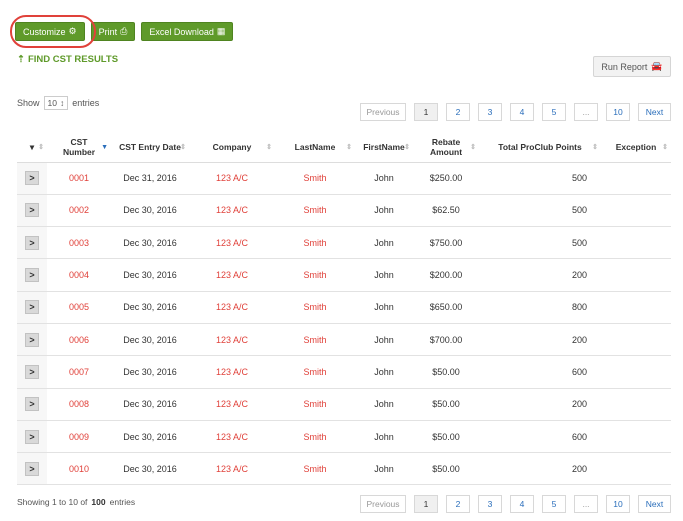  What do you see at coordinates (79, 275) in the screenshot?
I see `cst-number-link: 0004` at bounding box center [79, 275].